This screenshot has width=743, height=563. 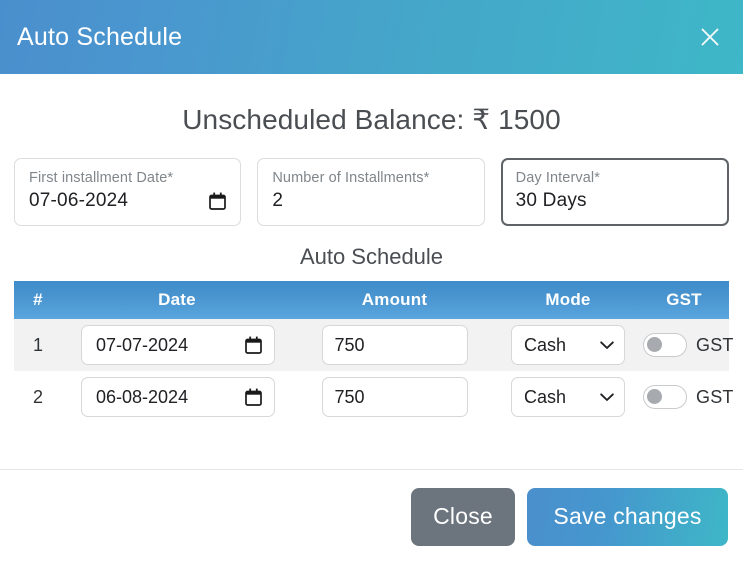 I want to click on installment-date-value: 06-08-2024, so click(x=142, y=396).